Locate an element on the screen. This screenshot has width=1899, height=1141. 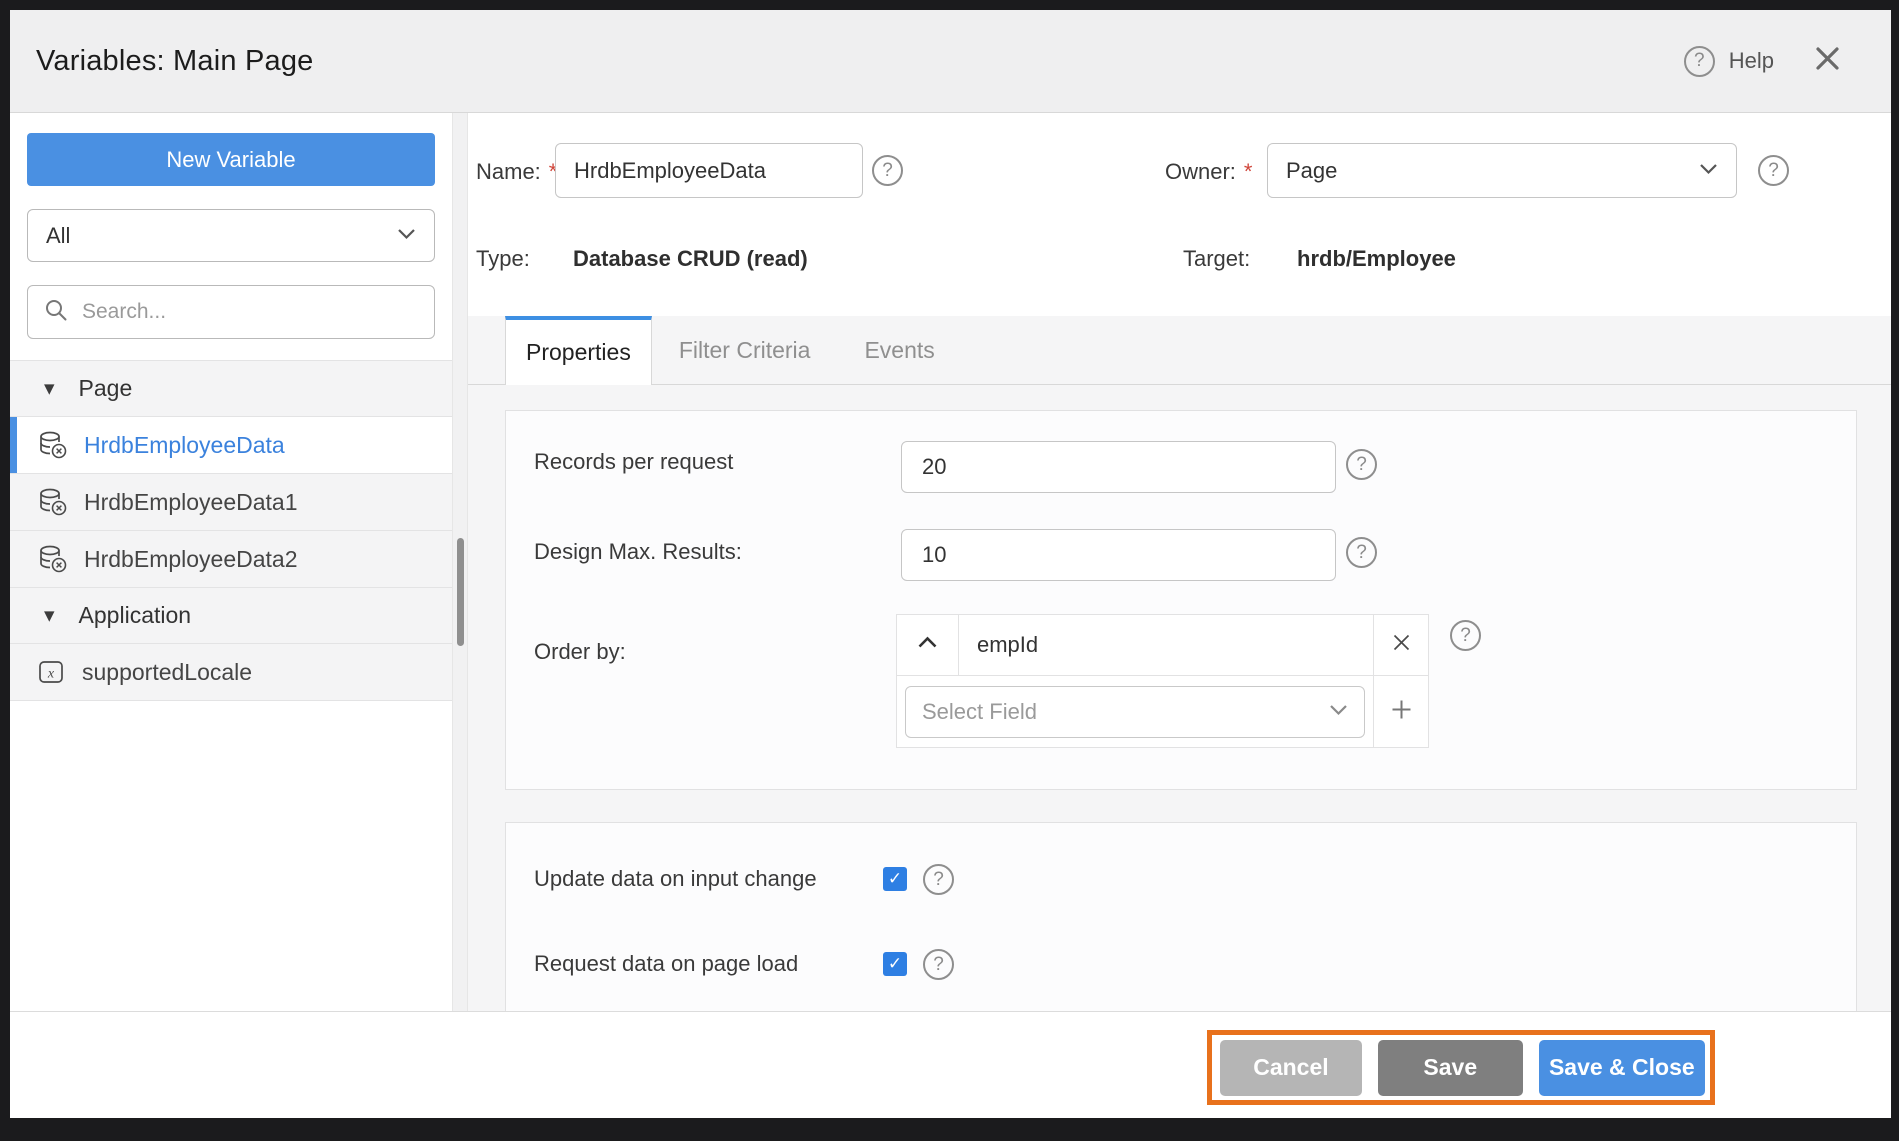
filter-selected-value: All is located at coordinates (58, 235).